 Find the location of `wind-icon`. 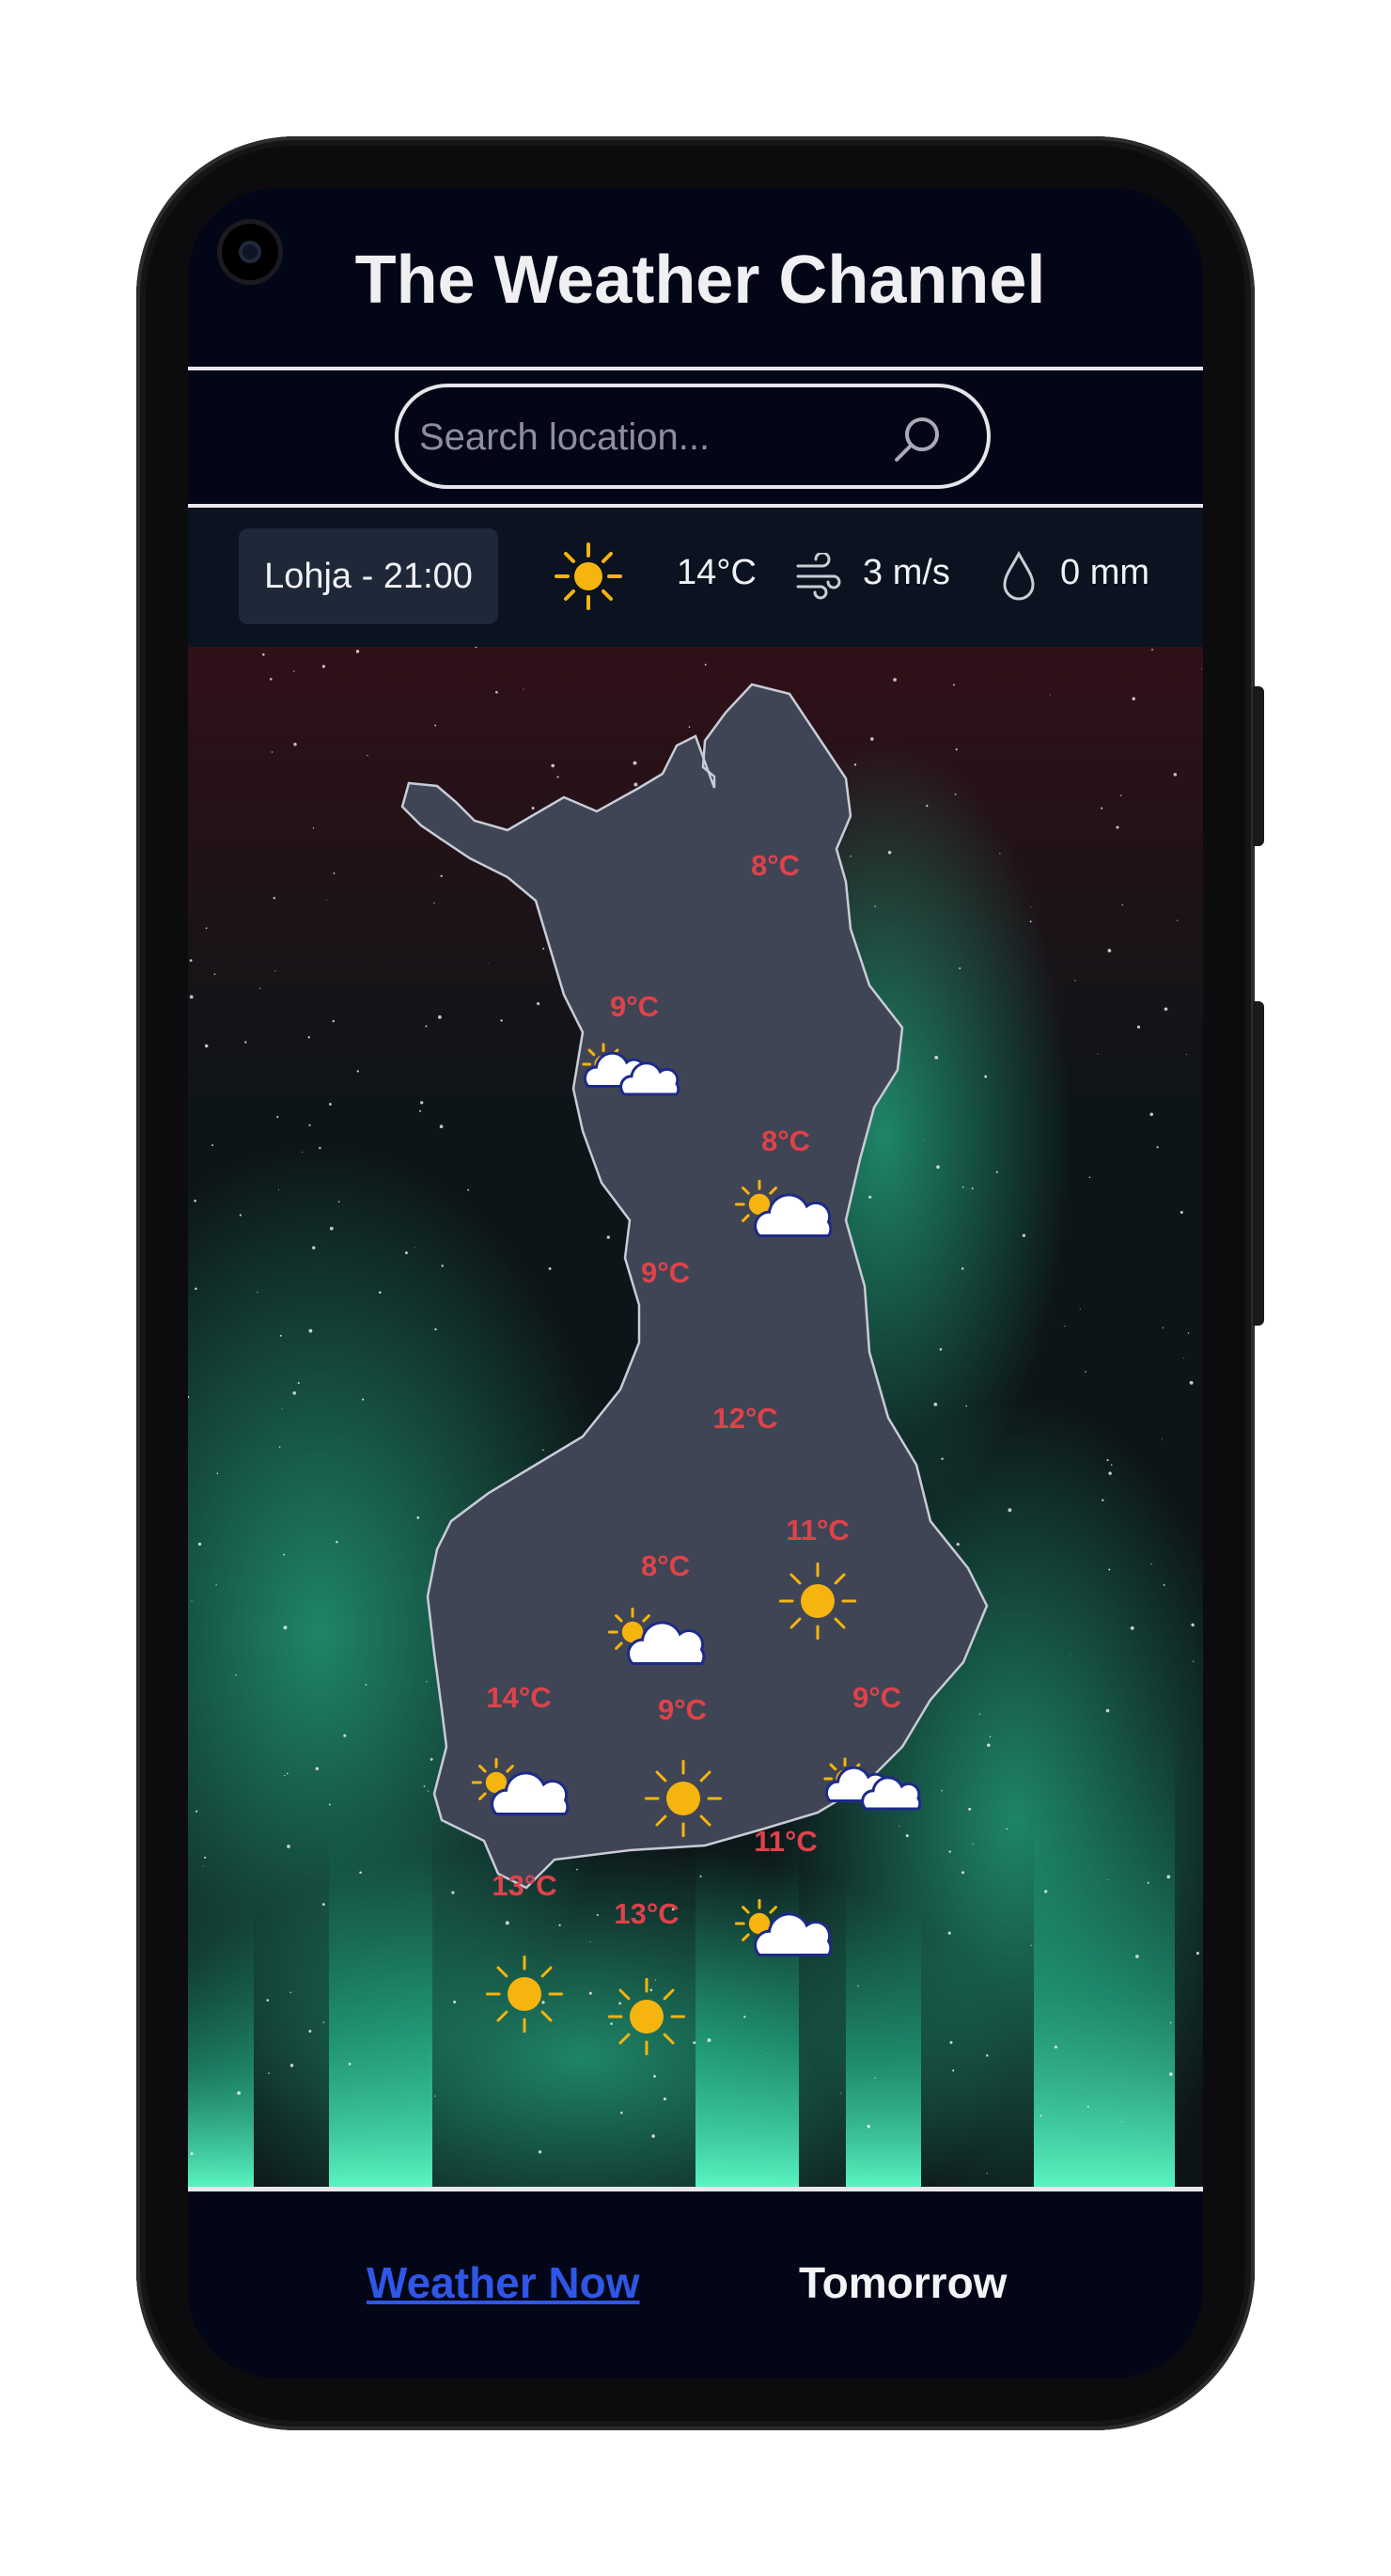

wind-icon is located at coordinates (818, 577).